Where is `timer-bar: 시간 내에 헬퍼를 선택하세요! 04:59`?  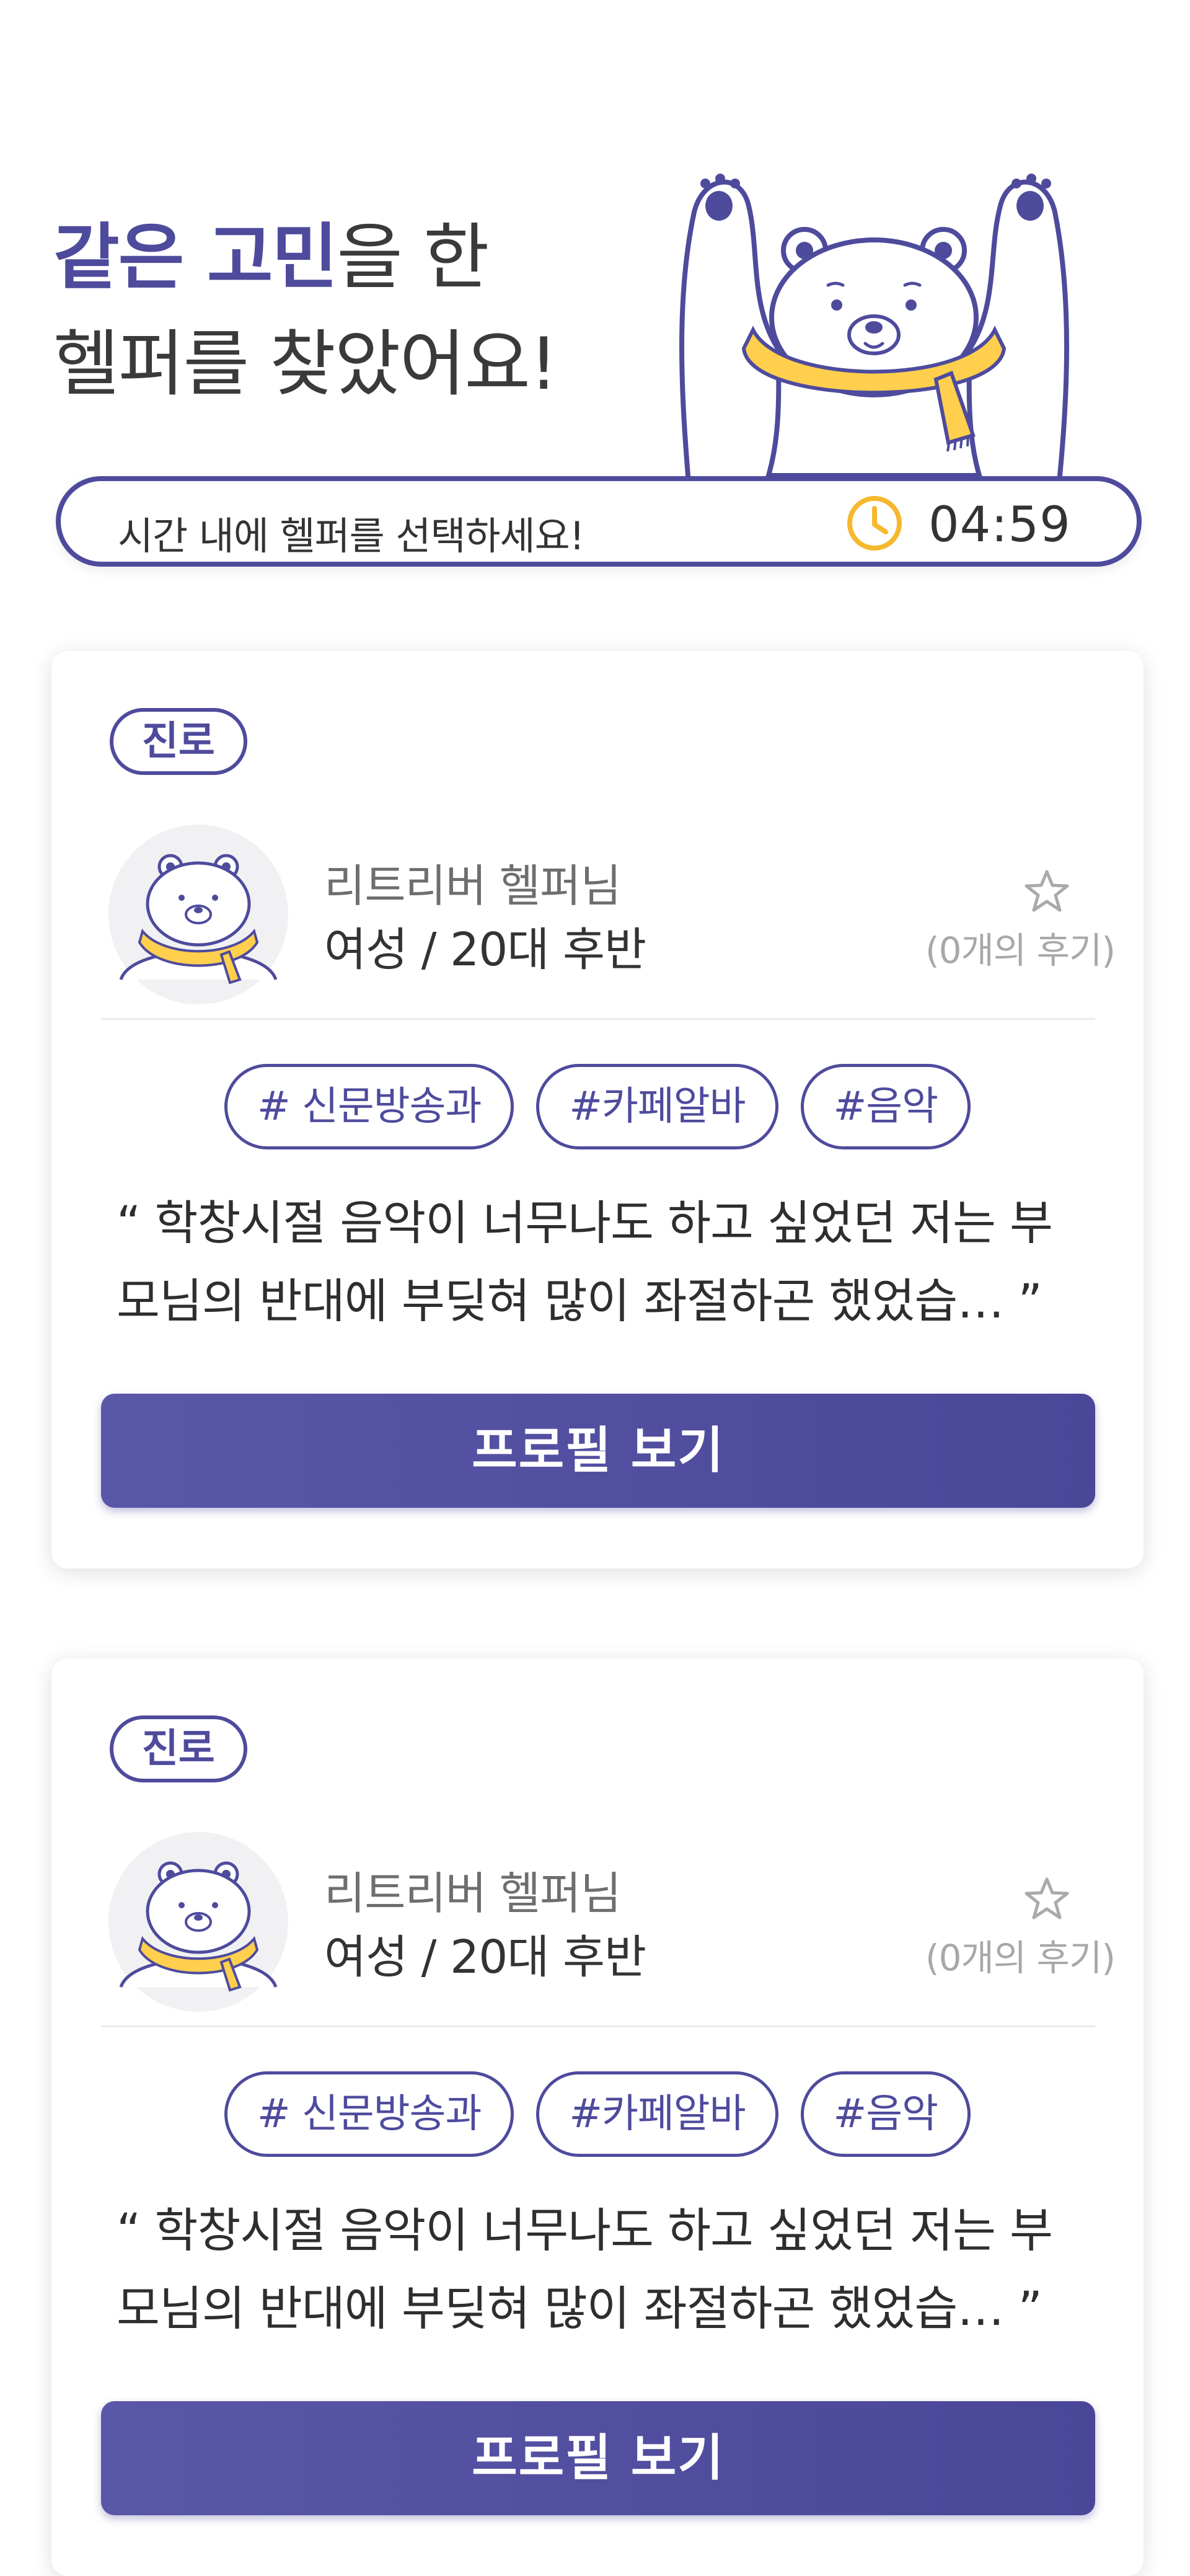 timer-bar: 시간 내에 헬퍼를 선택하세요! 04:59 is located at coordinates (599, 521).